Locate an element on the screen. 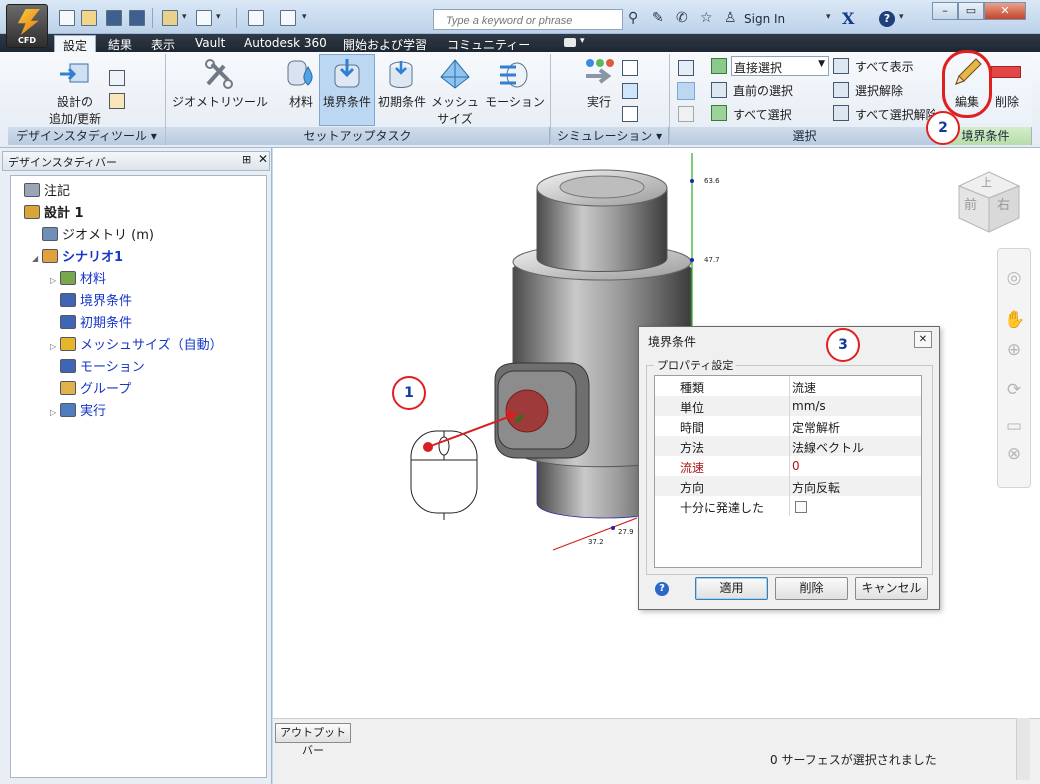 The image size is (1040, 784). tree-item: ◢ シナリオ1 is located at coordinates (77, 257).